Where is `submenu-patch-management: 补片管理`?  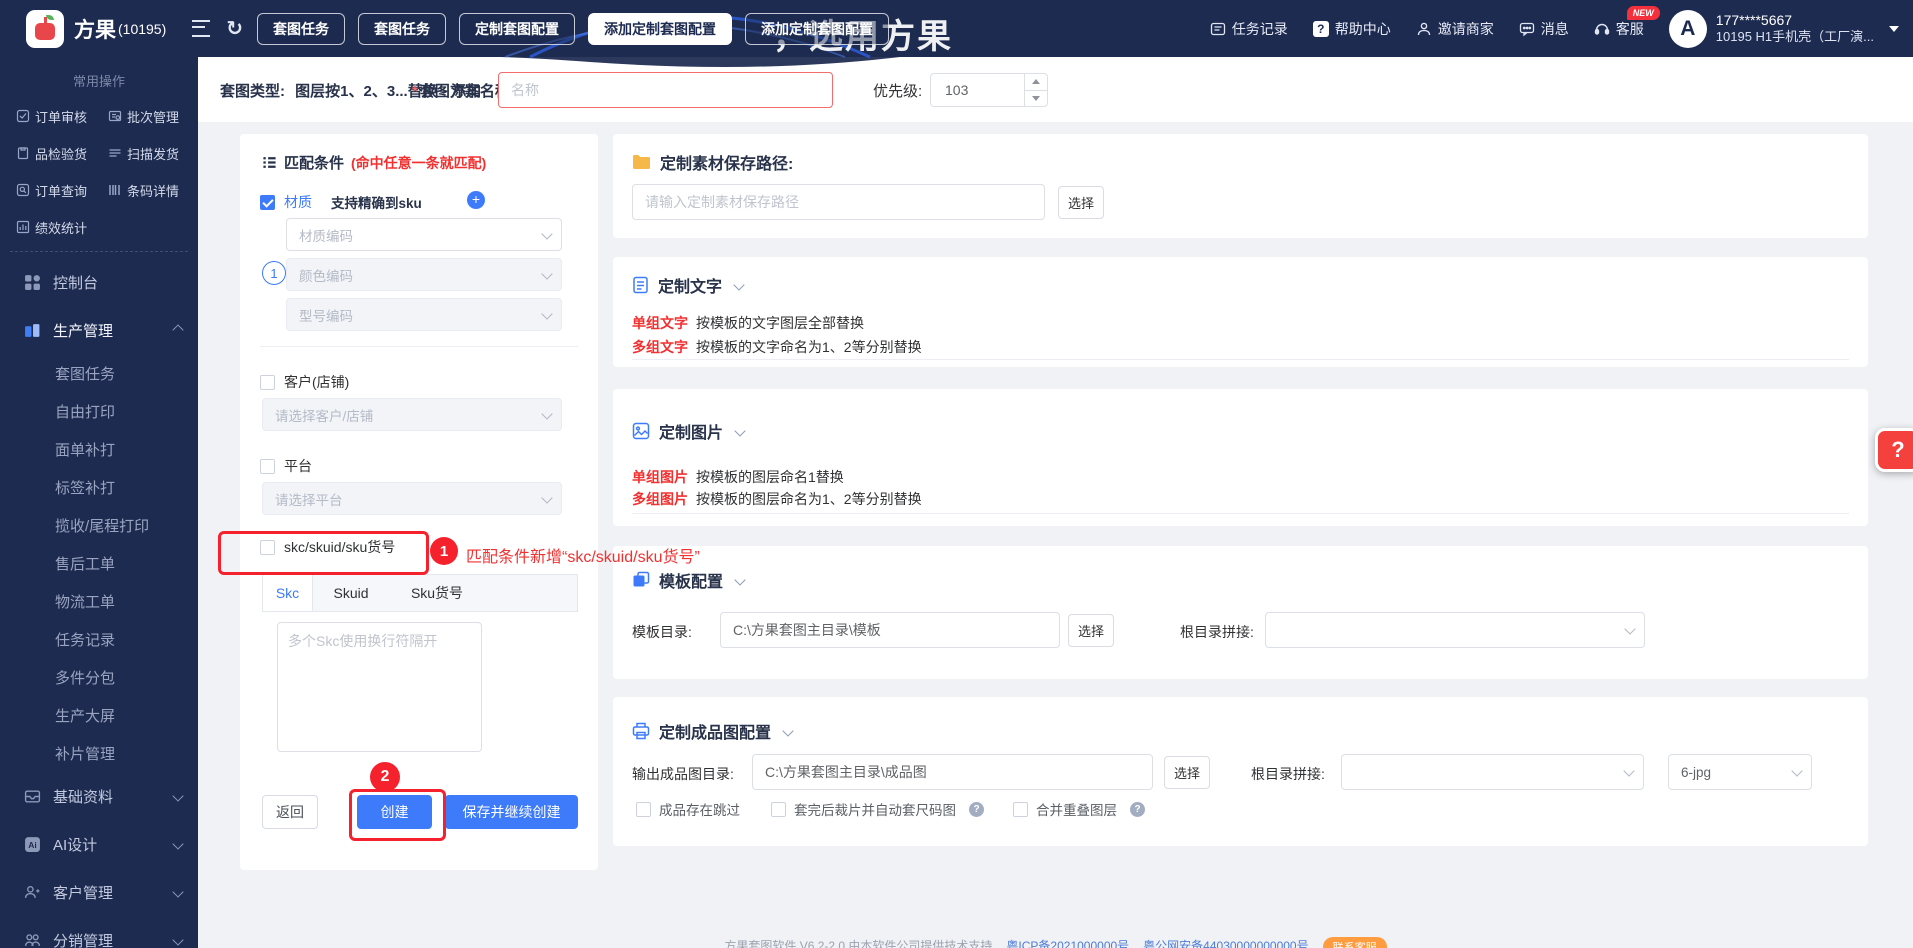
submenu-patch-management: 补片管理 is located at coordinates (126, 753).